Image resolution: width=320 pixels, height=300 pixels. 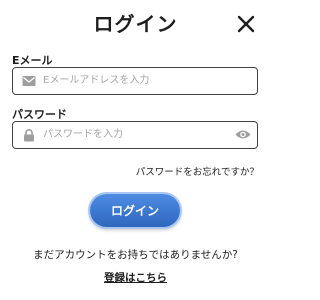 I want to click on close-button, so click(x=246, y=24).